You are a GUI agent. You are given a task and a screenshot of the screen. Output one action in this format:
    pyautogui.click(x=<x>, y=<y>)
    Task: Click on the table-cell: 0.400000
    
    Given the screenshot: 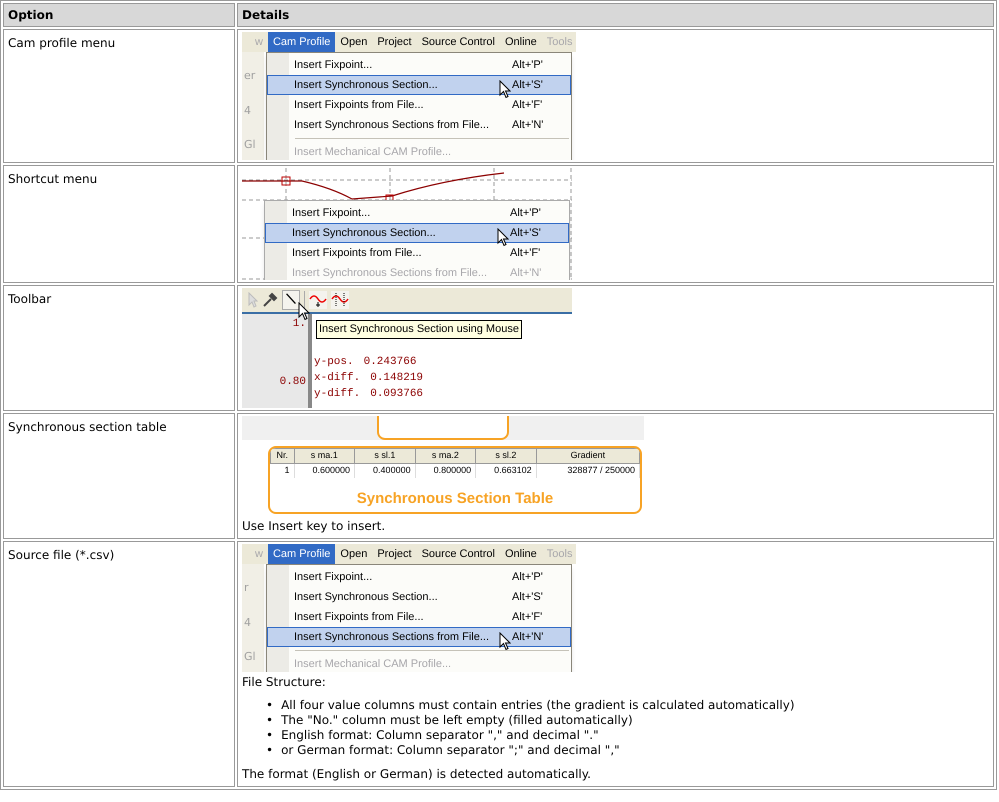 What is the action you would take?
    pyautogui.click(x=385, y=471)
    